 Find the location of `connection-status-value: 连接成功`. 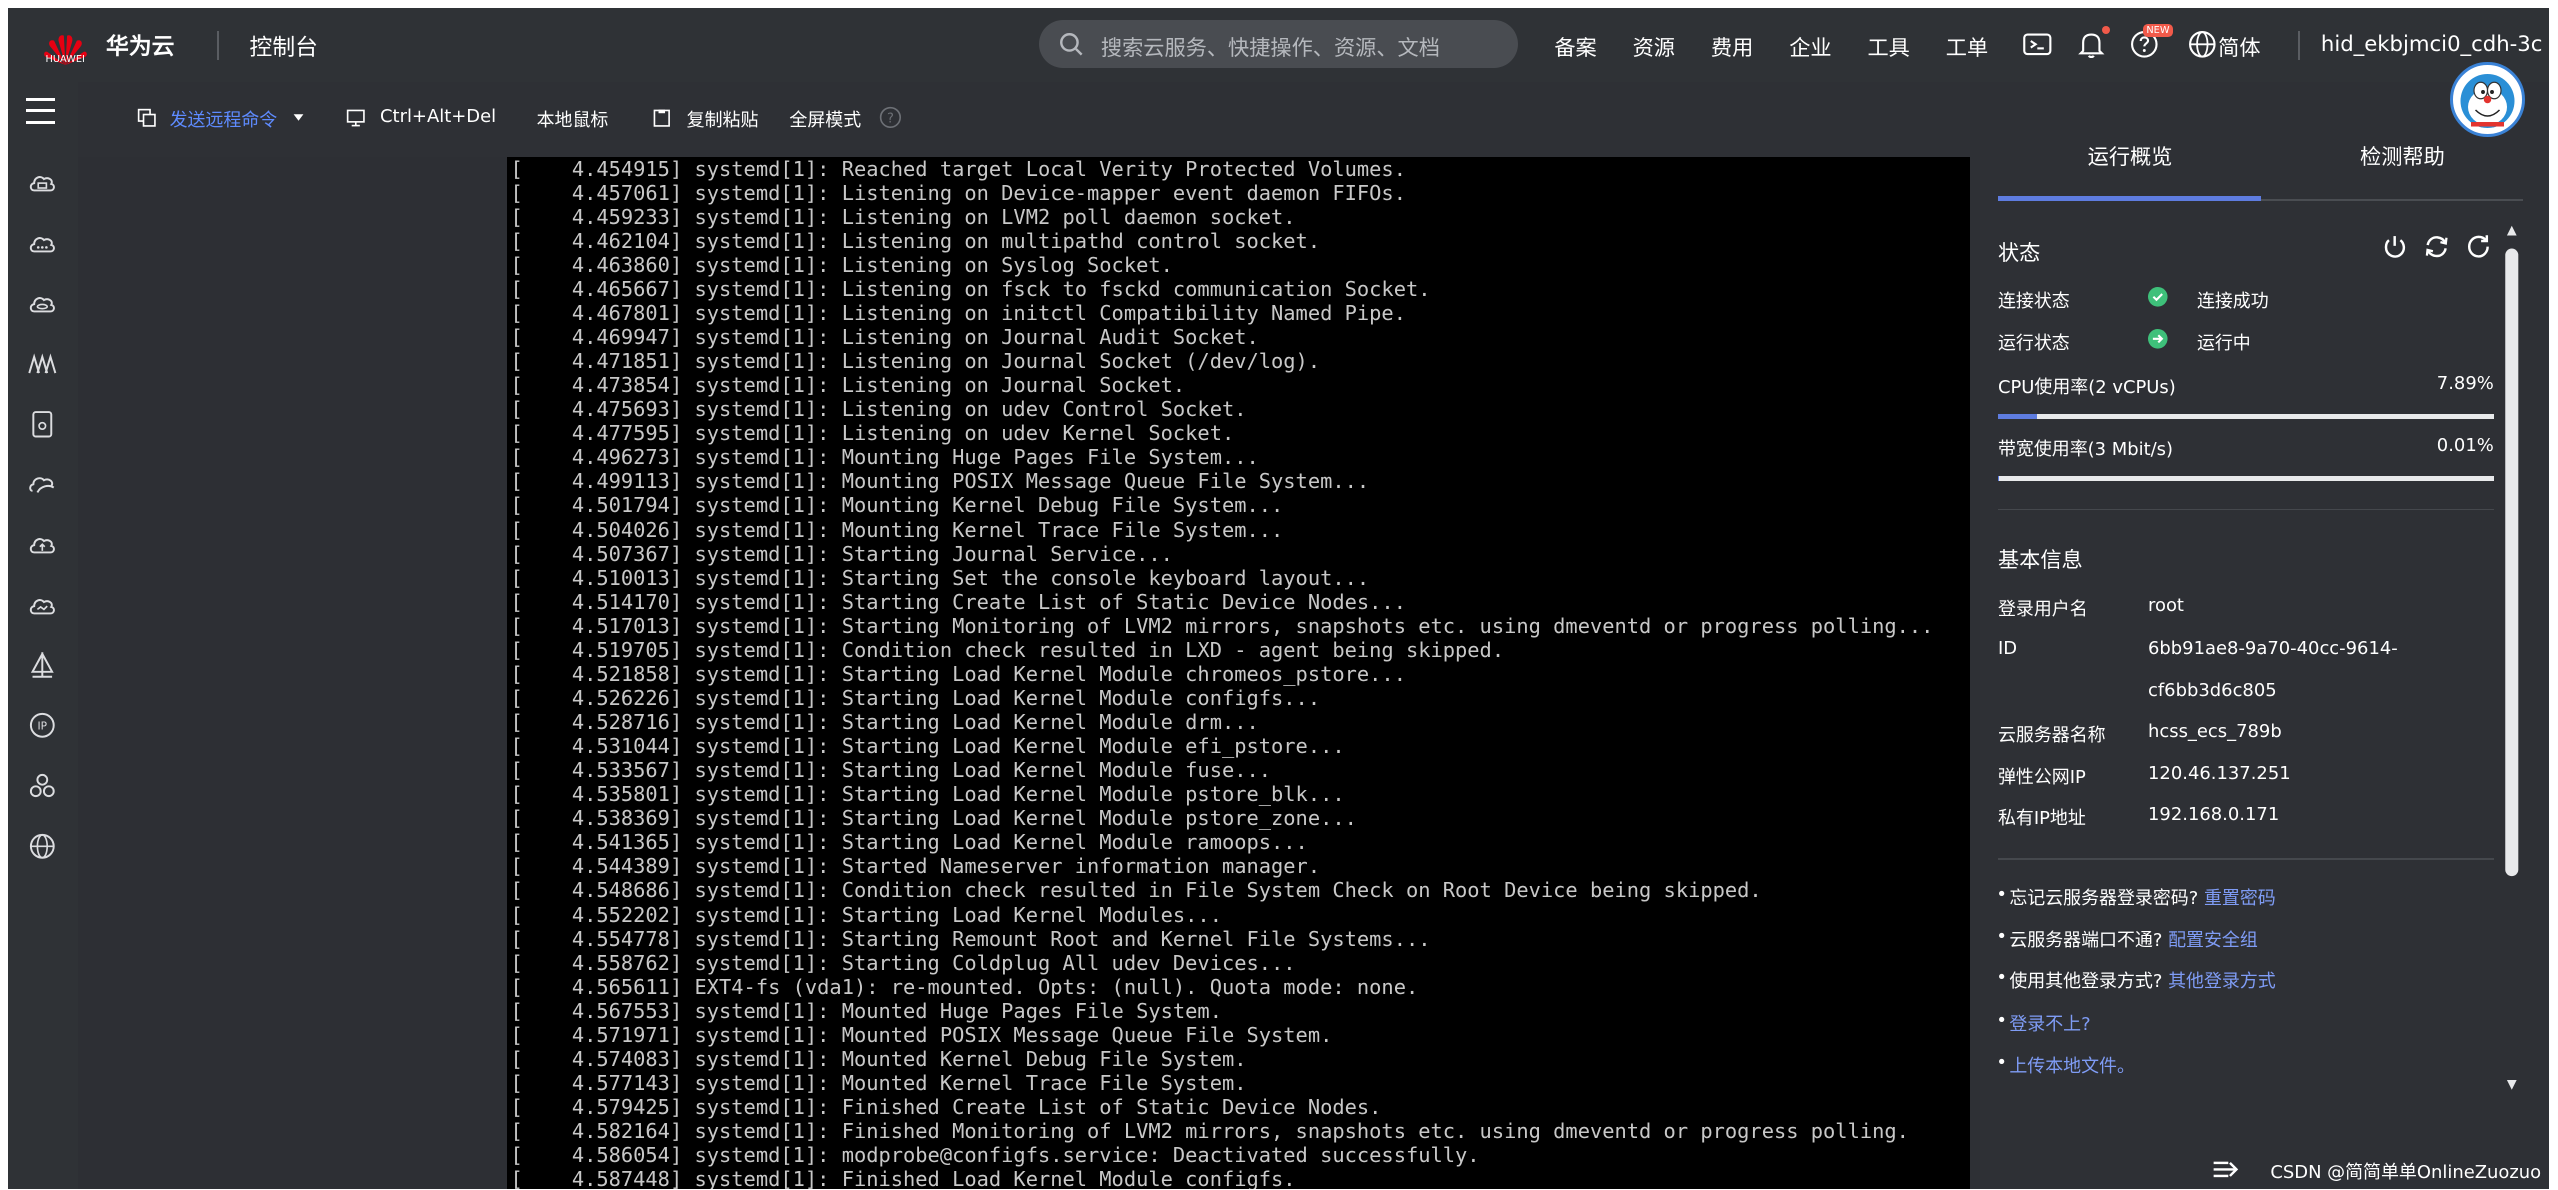

connection-status-value: 连接成功 is located at coordinates (2232, 302).